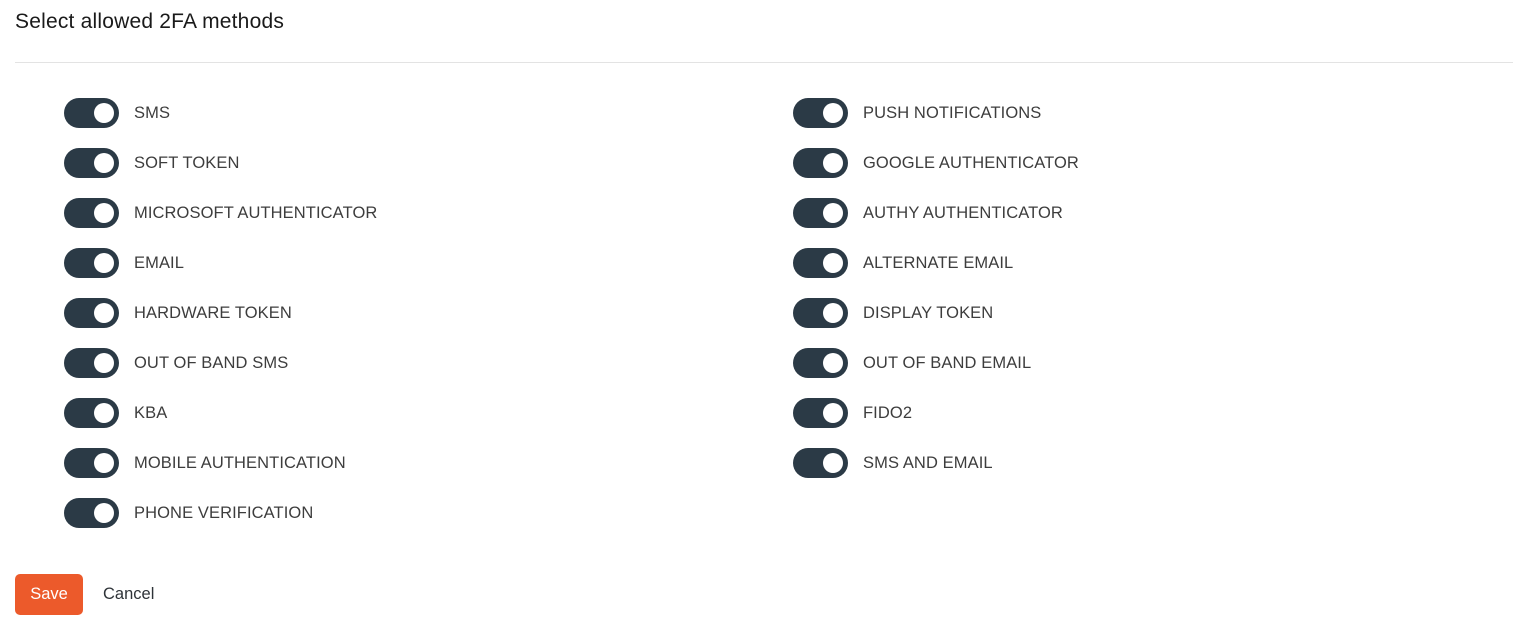 This screenshot has height=623, width=1527. I want to click on toggle-phone-verification, so click(91, 513).